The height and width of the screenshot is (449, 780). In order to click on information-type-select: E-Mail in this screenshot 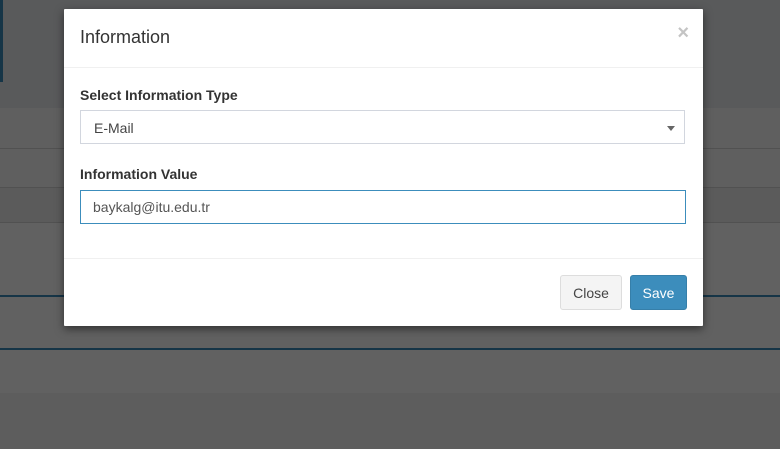, I will do `click(382, 127)`.